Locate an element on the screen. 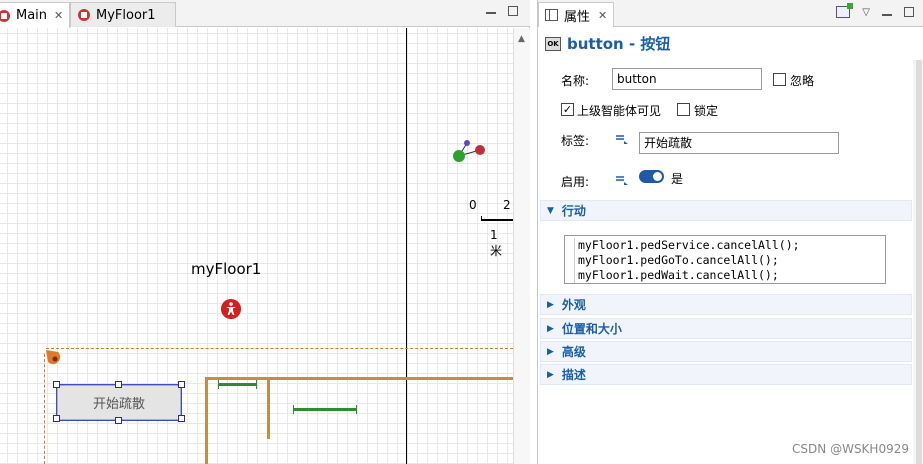 The image size is (923, 464). properties-icon is located at coordinates (551, 15).